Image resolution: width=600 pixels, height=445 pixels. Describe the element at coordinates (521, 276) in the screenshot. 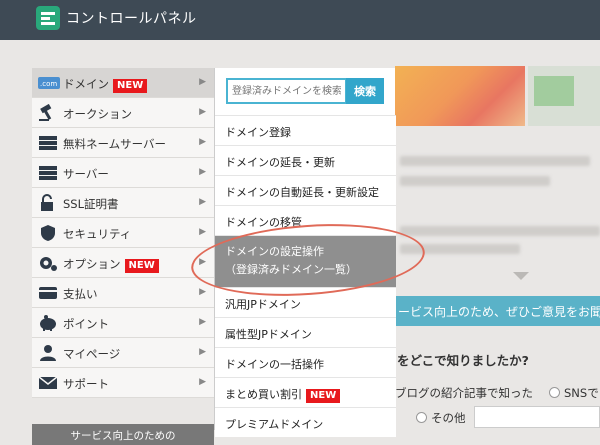

I see `expand-arrow-icon` at that location.